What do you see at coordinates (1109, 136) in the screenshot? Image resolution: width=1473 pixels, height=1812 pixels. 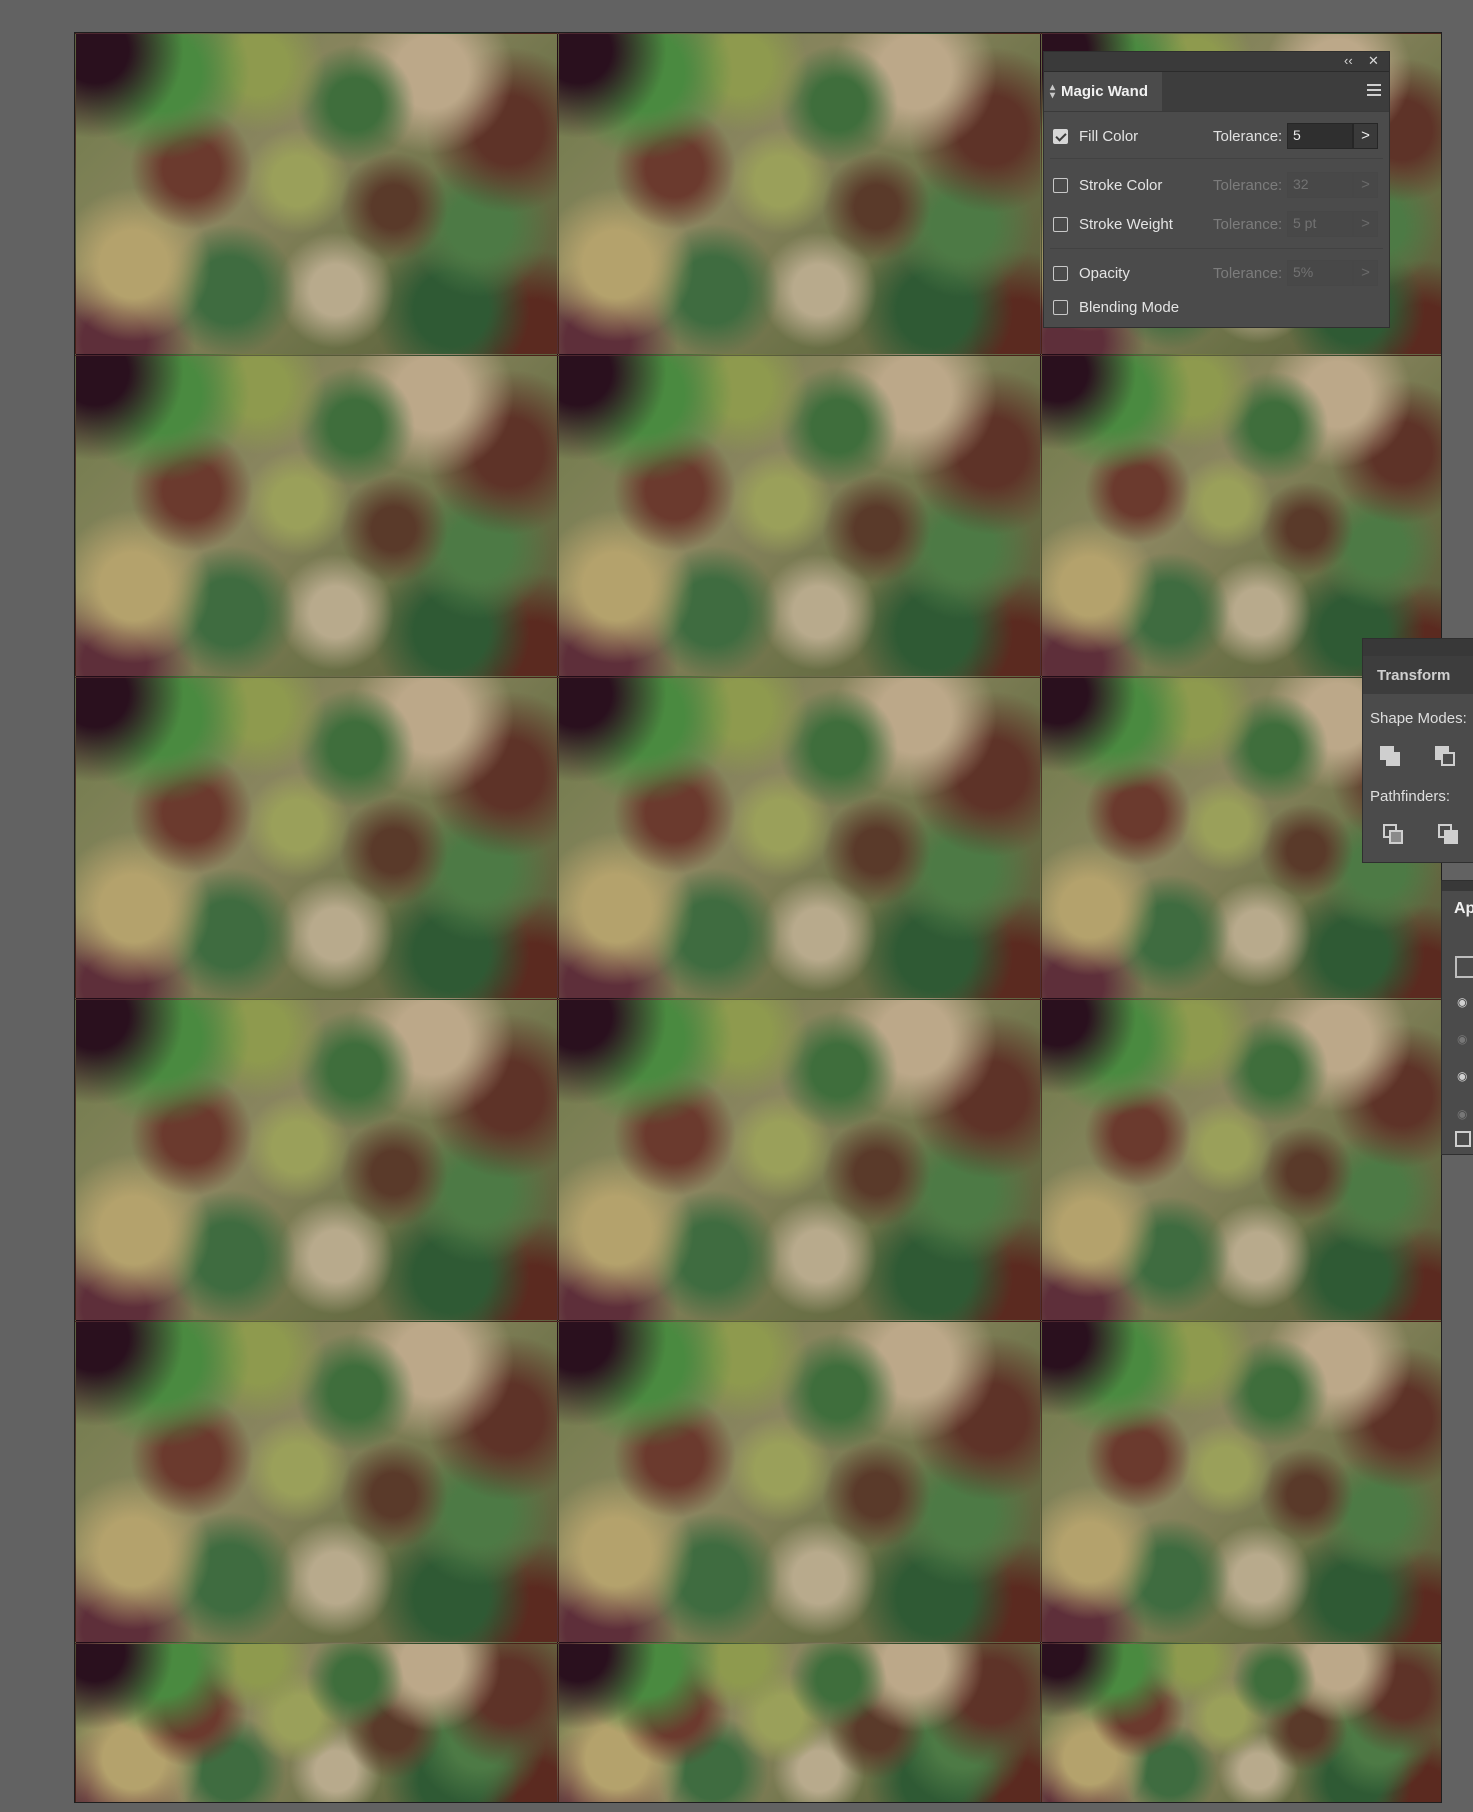 I see `fill-color-label: Fill Color` at bounding box center [1109, 136].